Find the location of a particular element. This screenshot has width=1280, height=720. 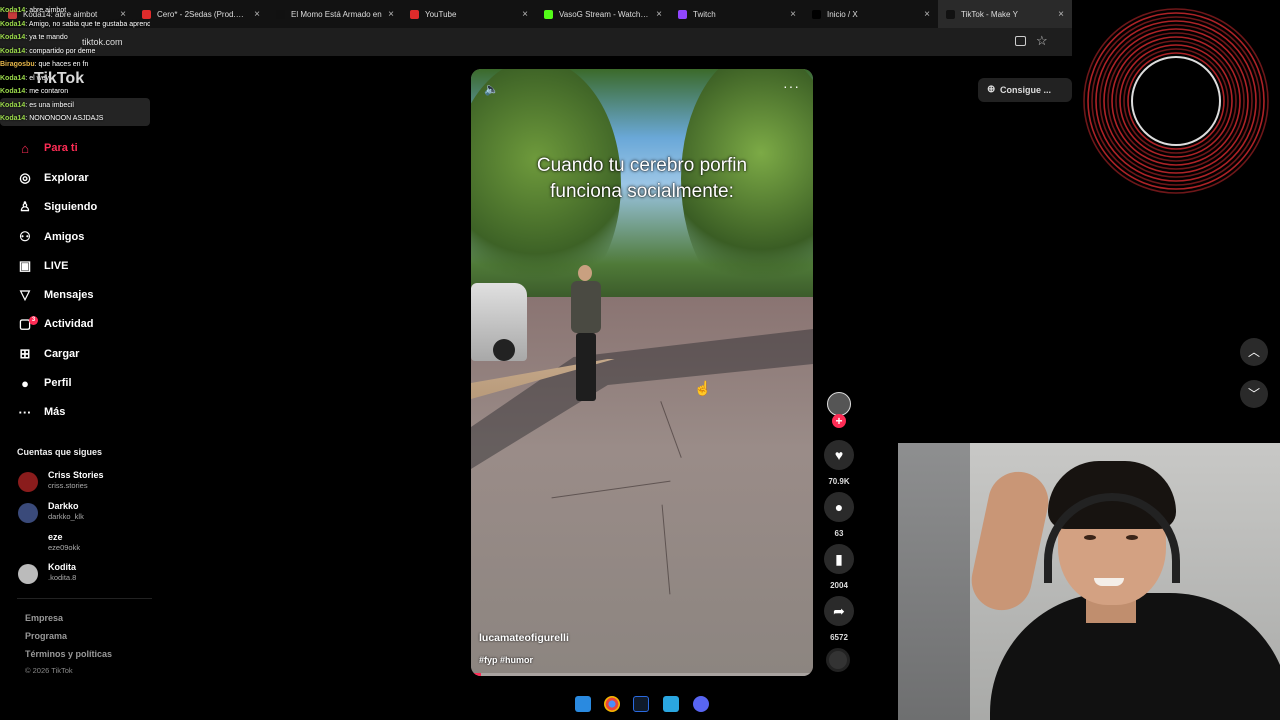

sidebar-item-explorar: ◎ Explorar is located at coordinates (53, 178).